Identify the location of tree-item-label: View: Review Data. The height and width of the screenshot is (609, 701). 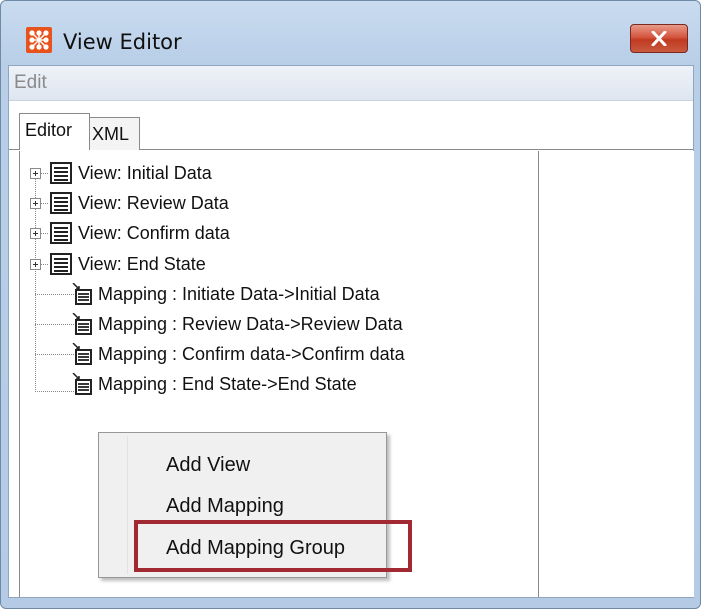
(153, 202).